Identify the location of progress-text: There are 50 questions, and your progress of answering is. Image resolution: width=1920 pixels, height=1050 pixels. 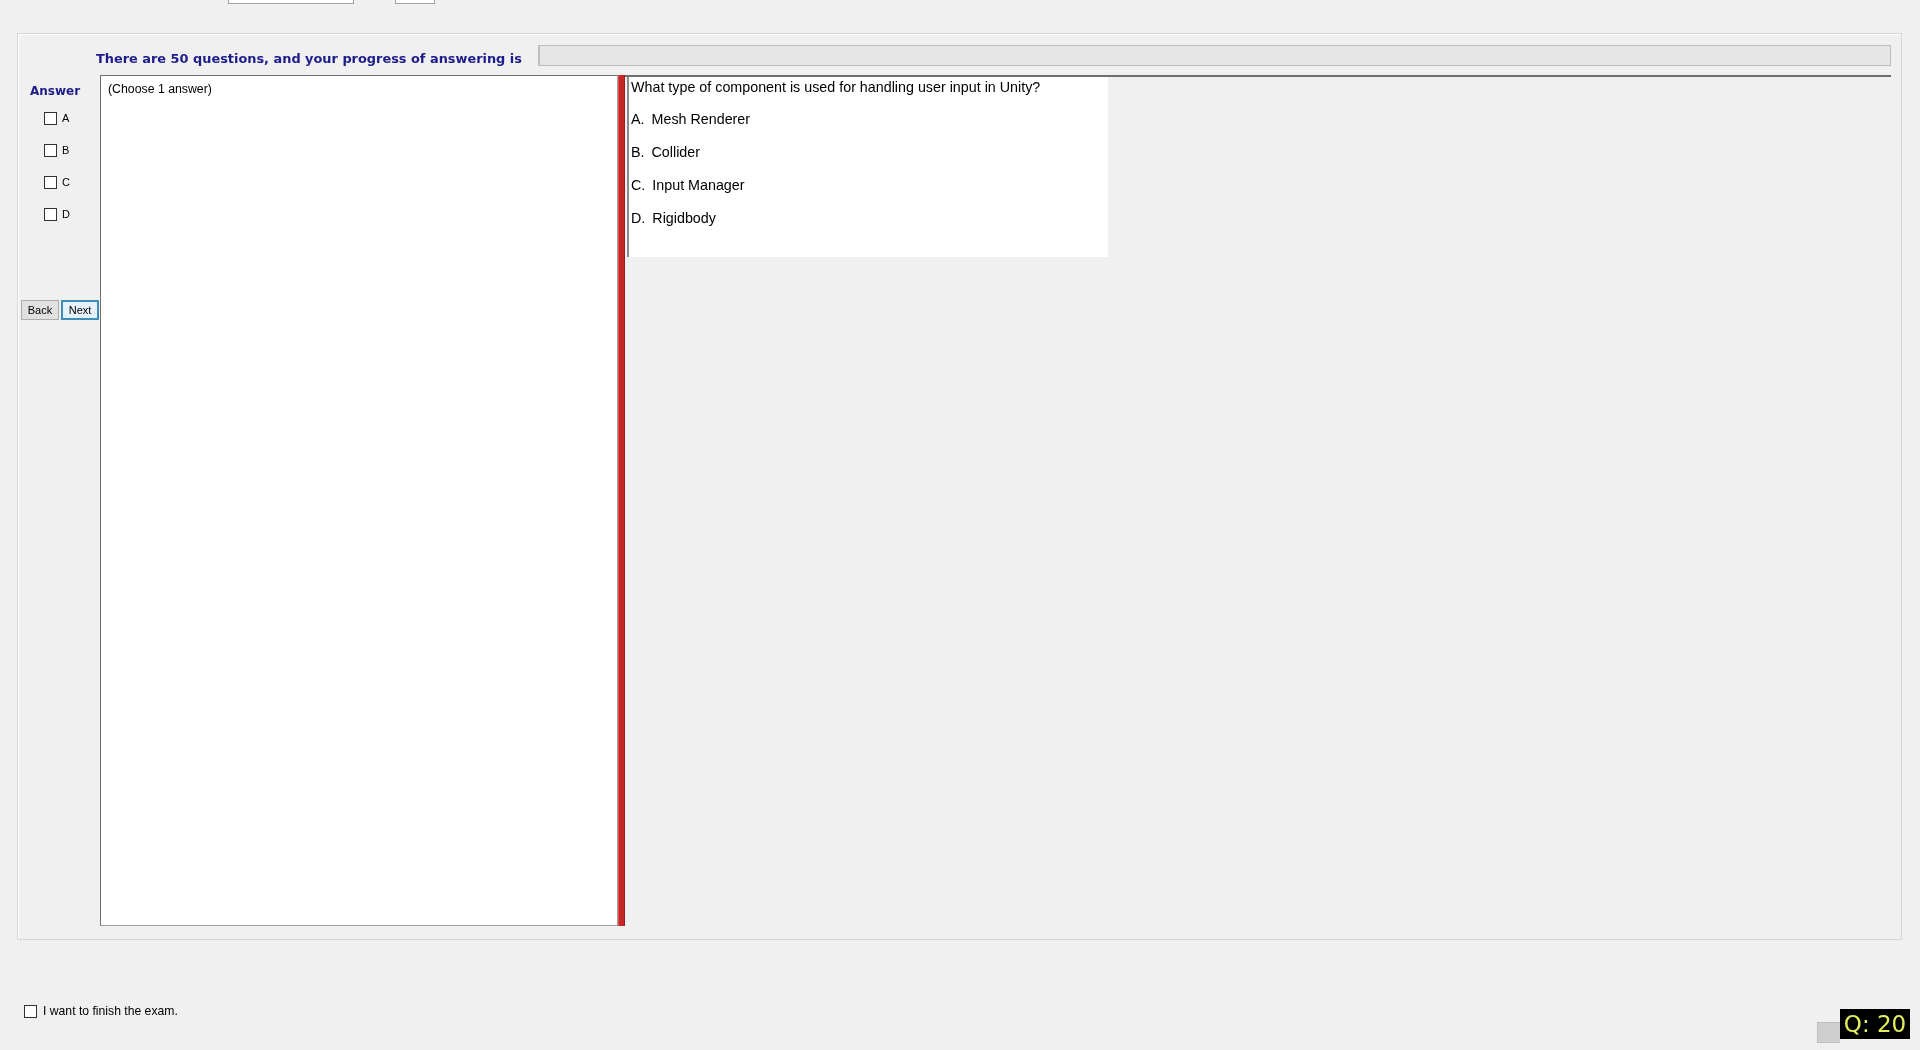
(309, 58).